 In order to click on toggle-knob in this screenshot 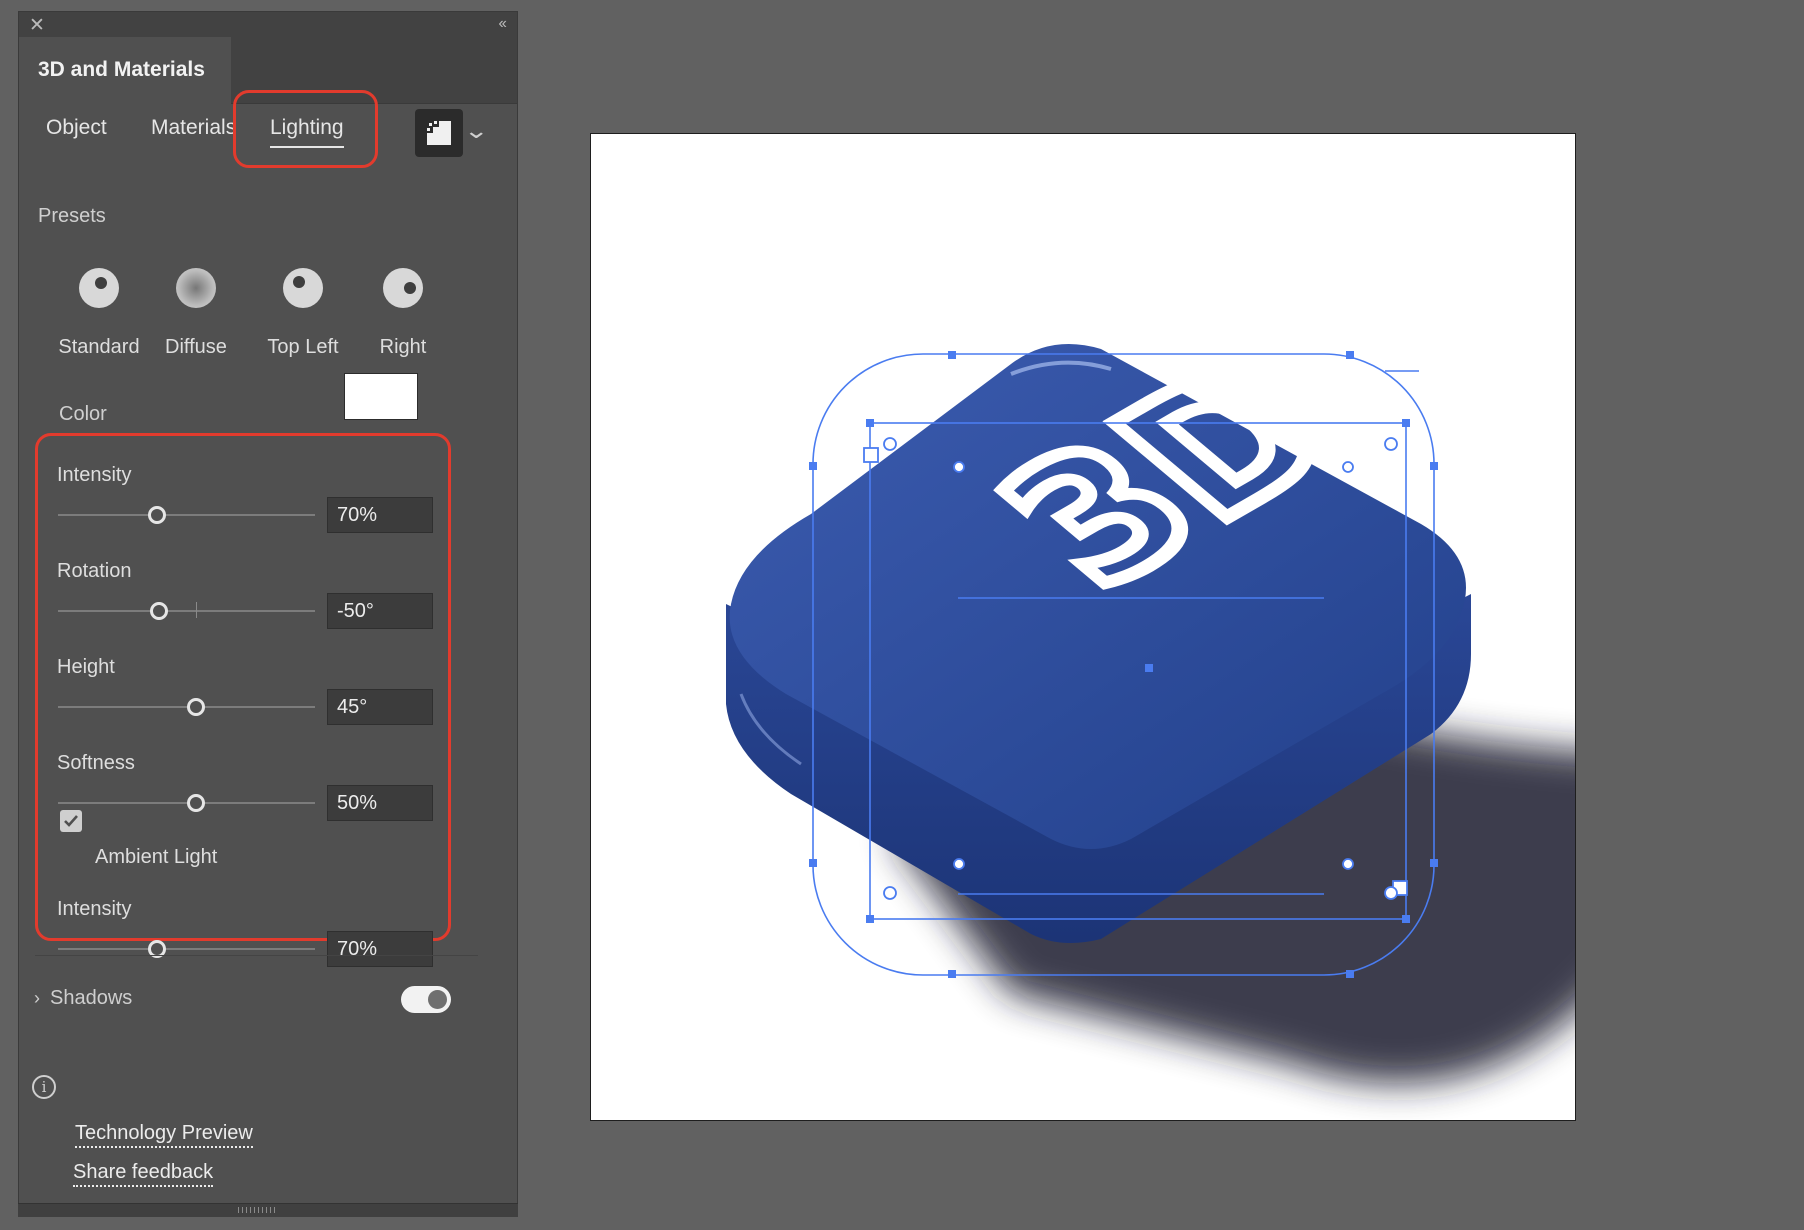, I will do `click(437, 999)`.